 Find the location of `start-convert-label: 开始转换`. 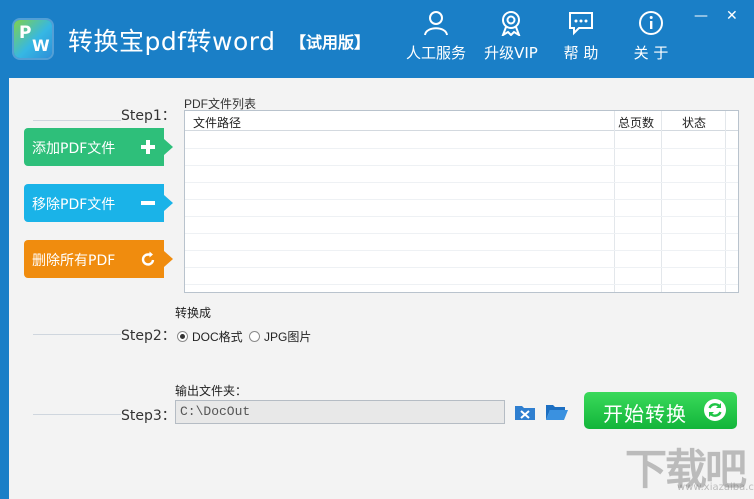

start-convert-label: 开始转换 is located at coordinates (645, 414).